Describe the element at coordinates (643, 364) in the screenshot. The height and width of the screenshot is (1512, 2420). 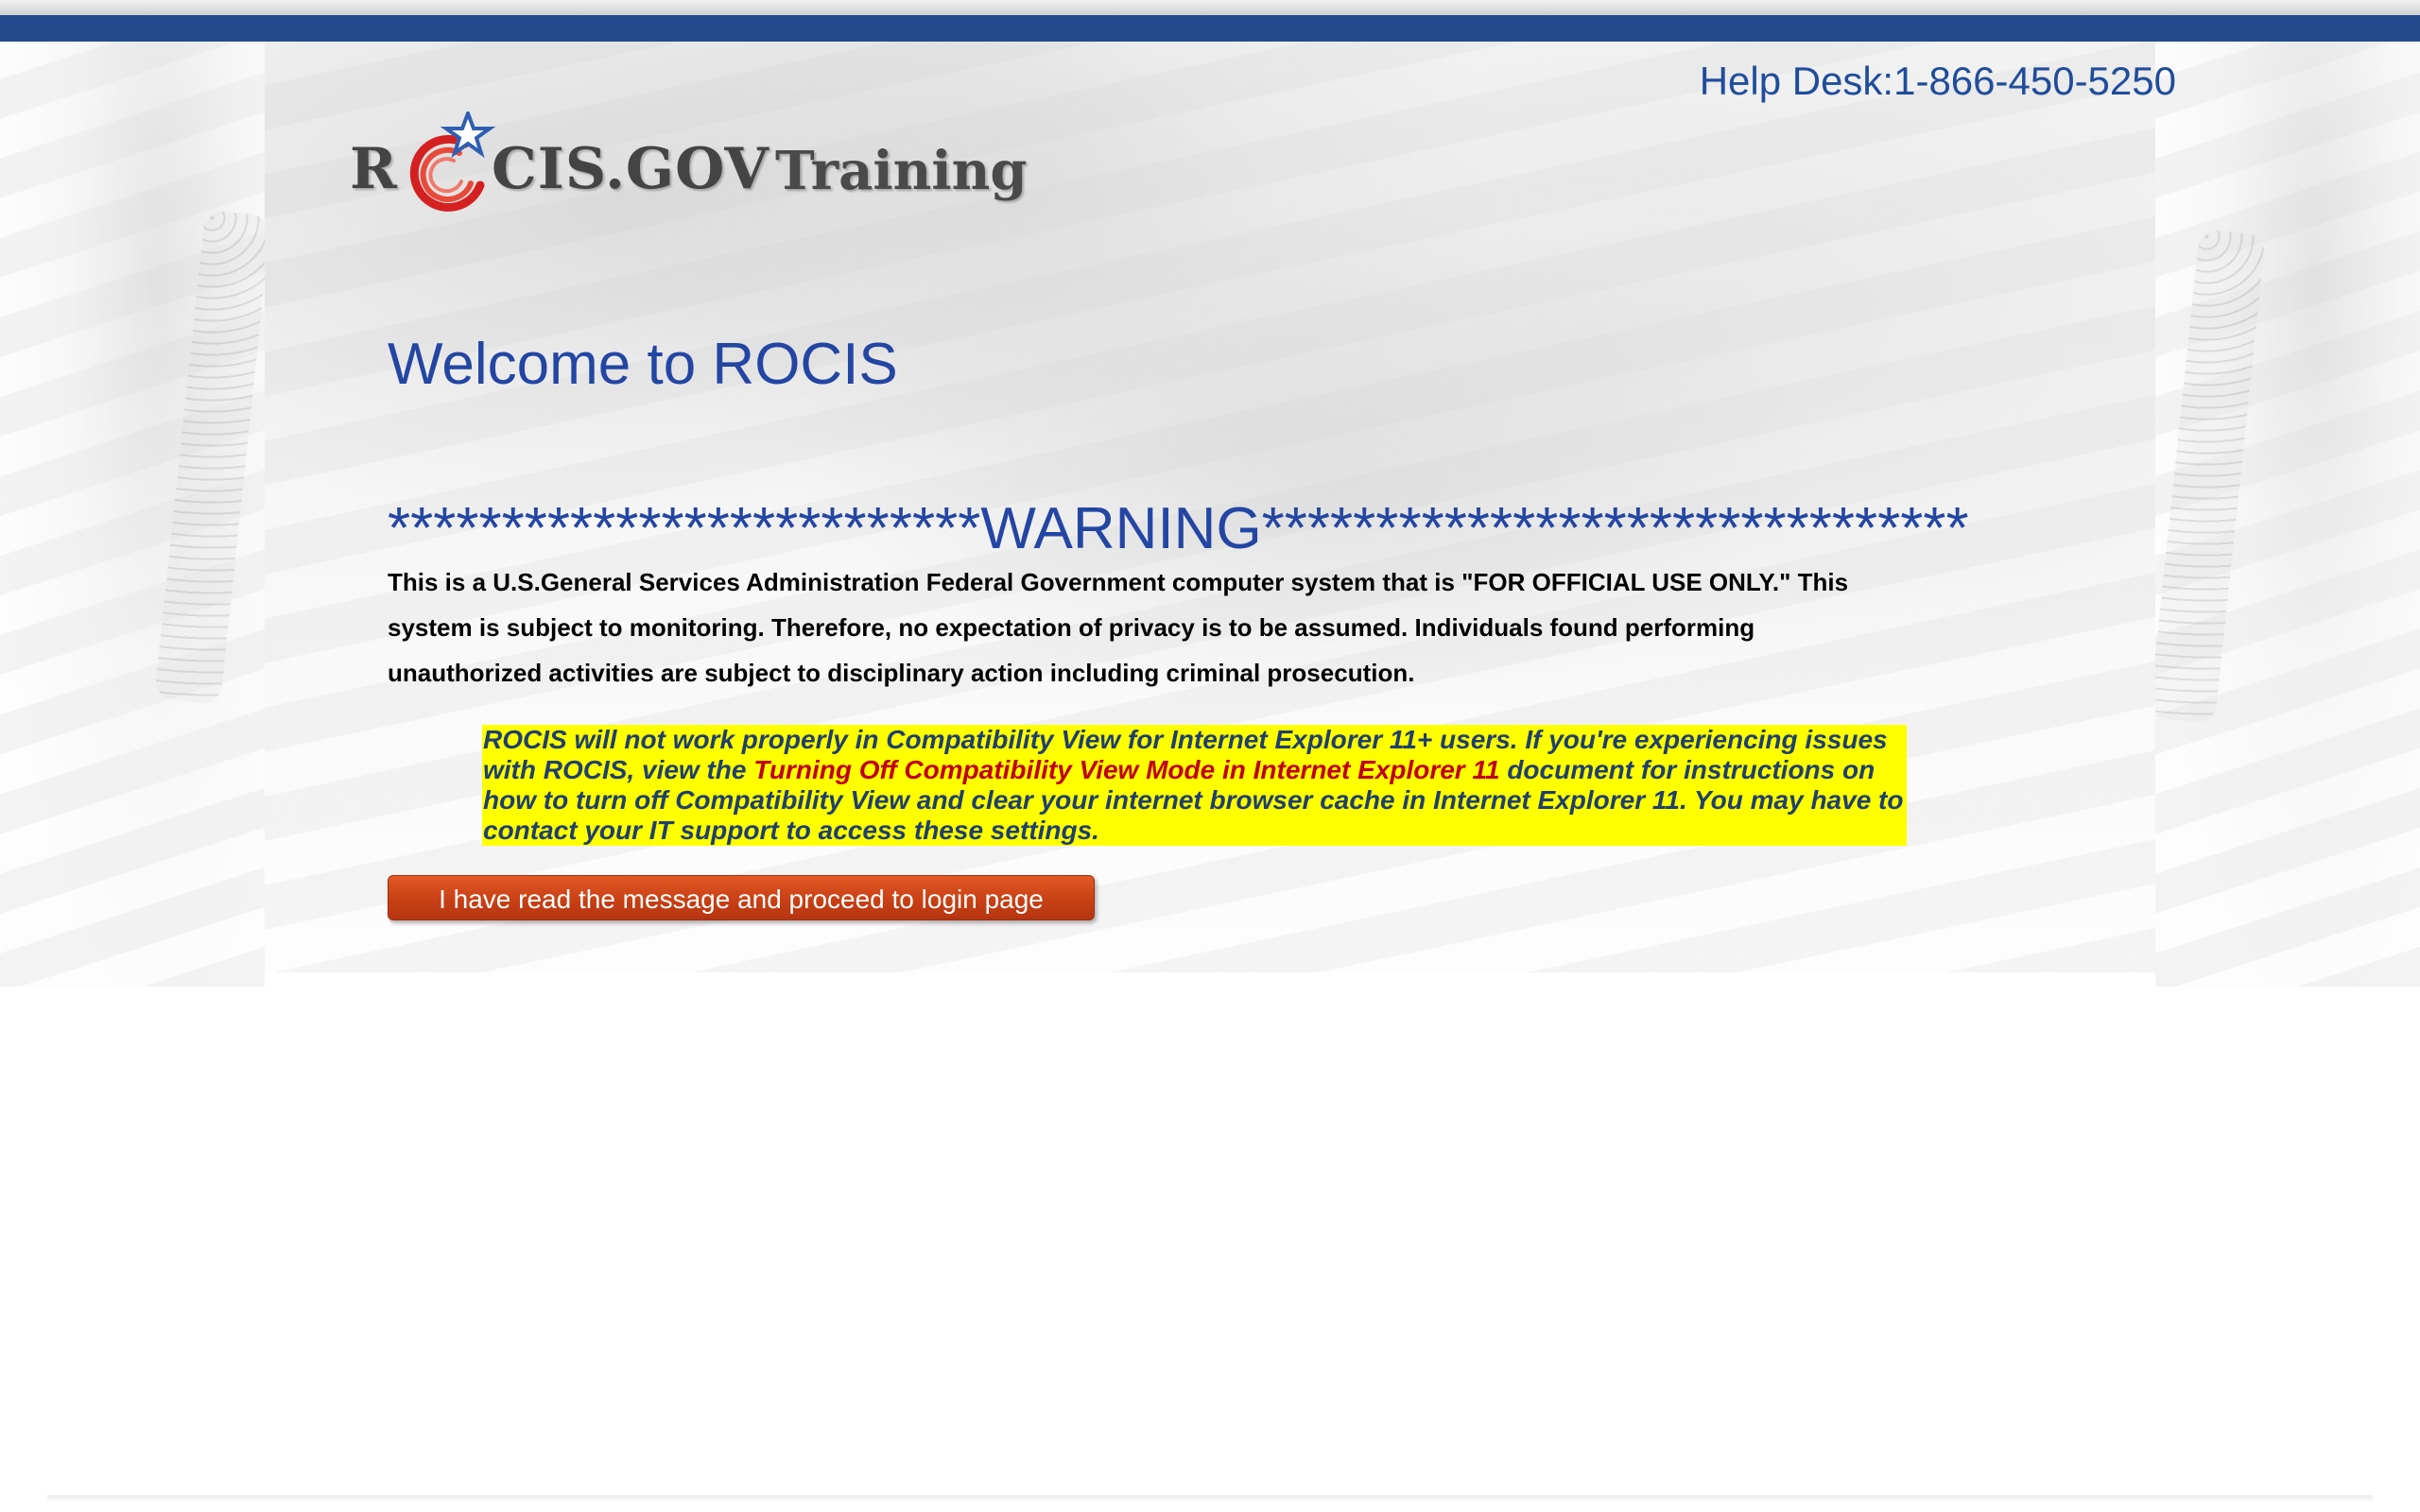
I see `page-title: Welcome to ROCIS` at that location.